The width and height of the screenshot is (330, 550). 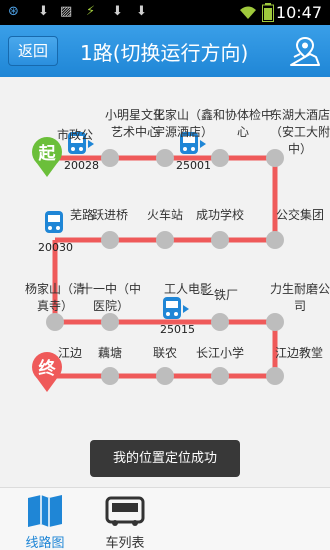 I want to click on bus-id: 20030, so click(x=55, y=247).